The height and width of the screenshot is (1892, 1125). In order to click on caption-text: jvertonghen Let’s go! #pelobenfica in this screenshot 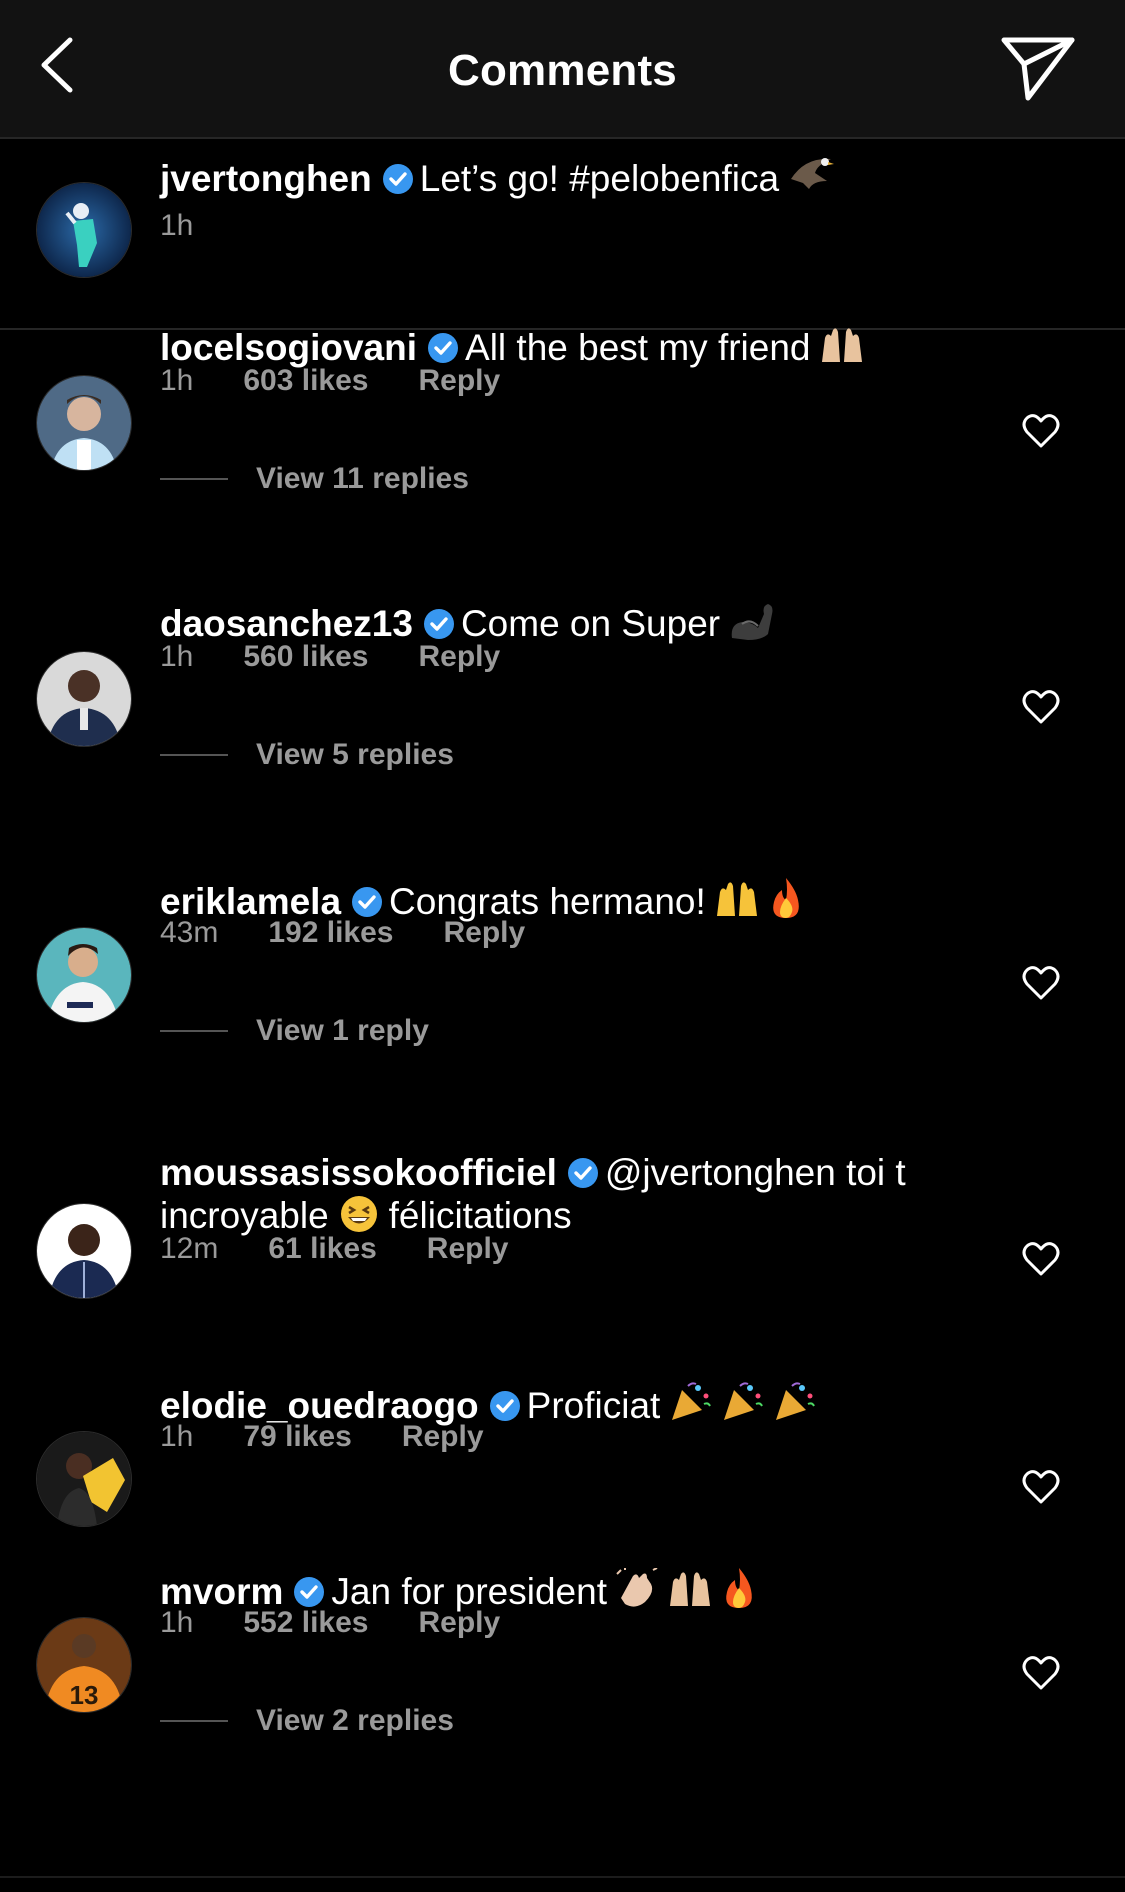, I will do `click(567, 179)`.